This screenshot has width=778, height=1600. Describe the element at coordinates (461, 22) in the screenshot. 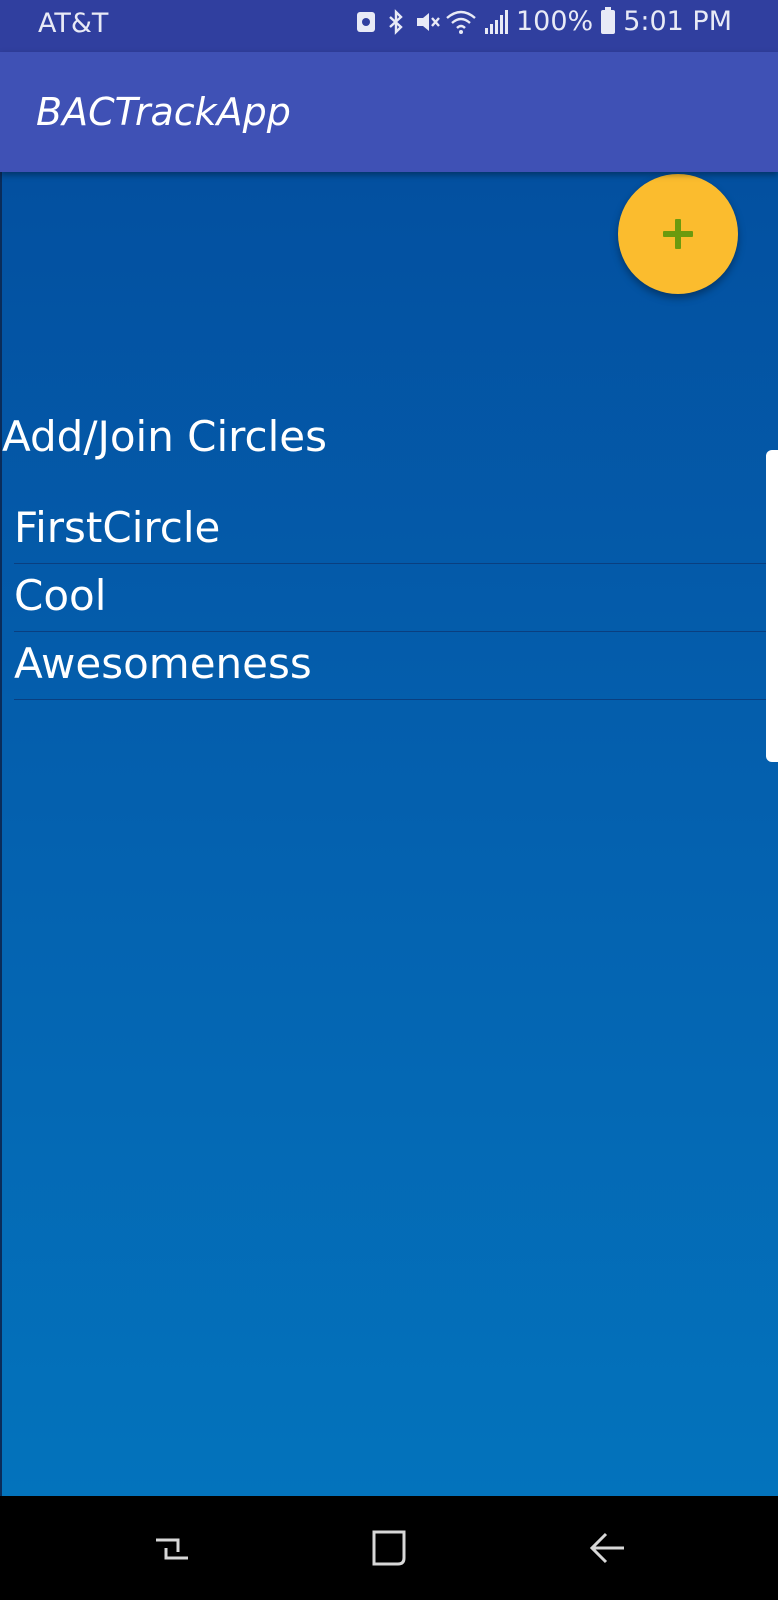

I see `wifi-icon` at that location.